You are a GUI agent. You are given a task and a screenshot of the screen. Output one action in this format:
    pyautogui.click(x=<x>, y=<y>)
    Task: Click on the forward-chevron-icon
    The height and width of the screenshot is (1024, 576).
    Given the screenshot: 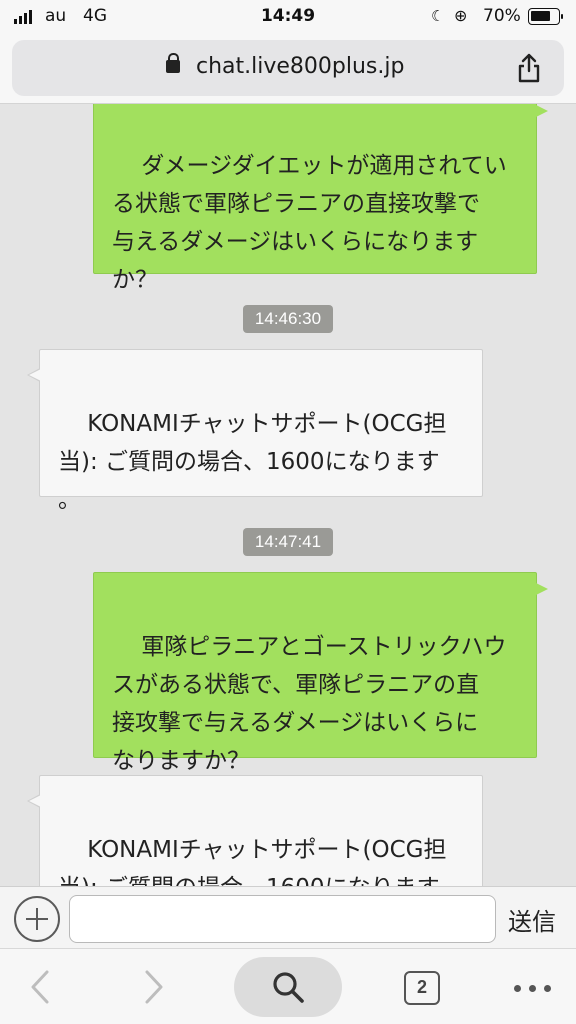 What is the action you would take?
    pyautogui.click(x=153, y=987)
    